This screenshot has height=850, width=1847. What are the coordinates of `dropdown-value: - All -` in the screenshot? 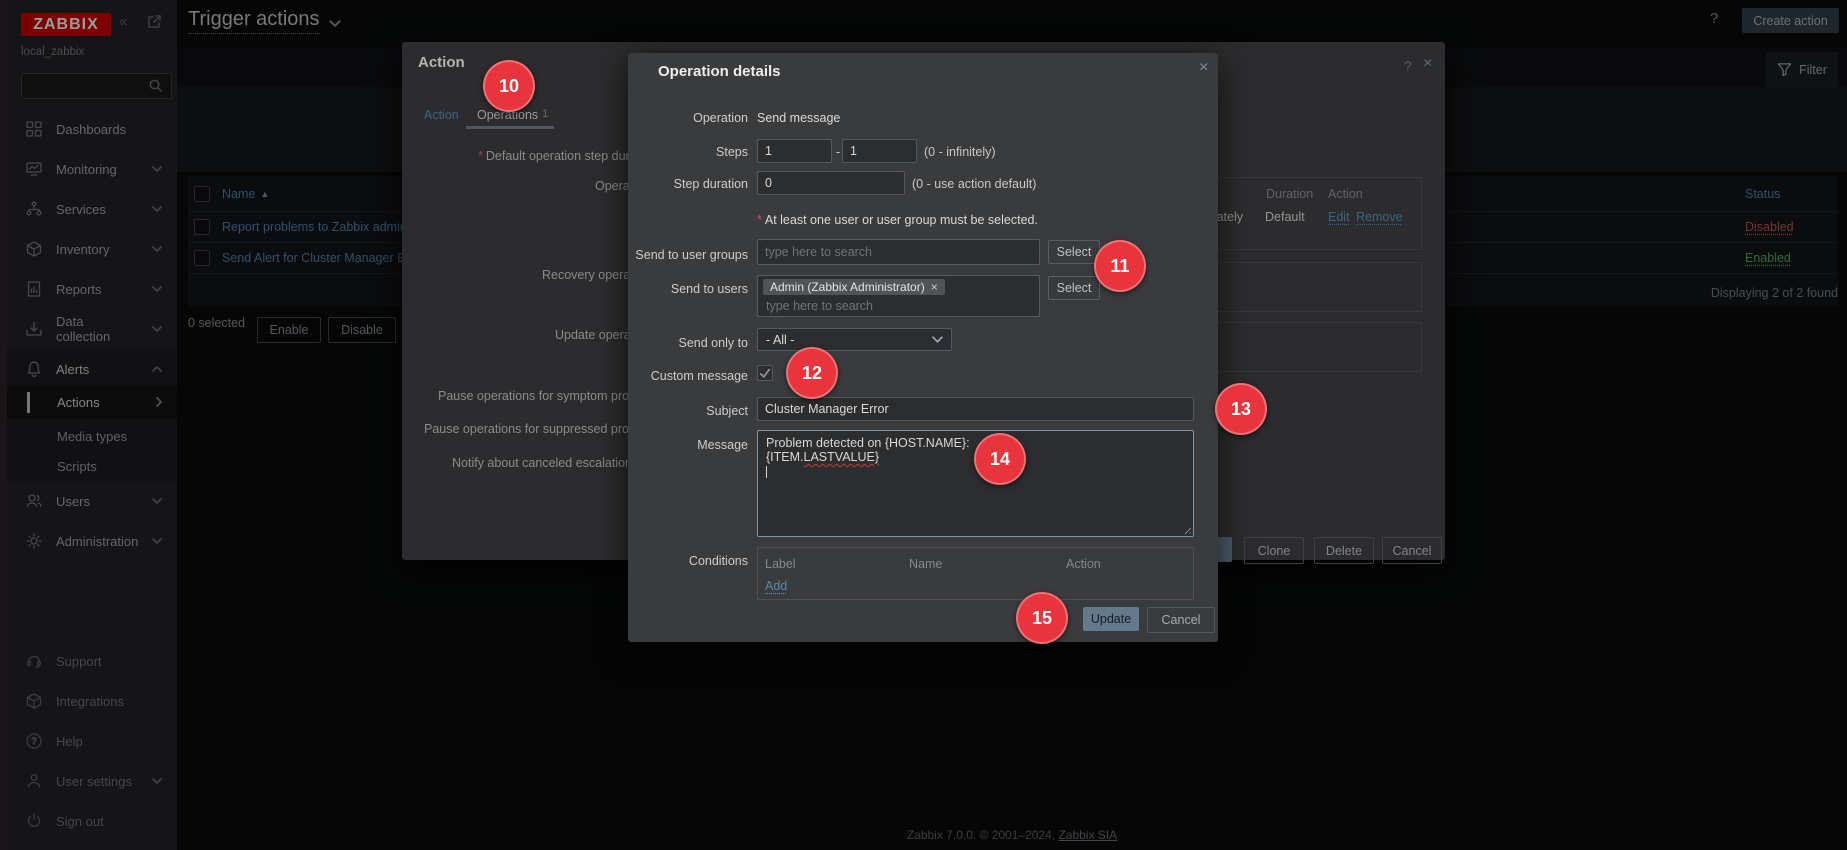 It's located at (780, 339).